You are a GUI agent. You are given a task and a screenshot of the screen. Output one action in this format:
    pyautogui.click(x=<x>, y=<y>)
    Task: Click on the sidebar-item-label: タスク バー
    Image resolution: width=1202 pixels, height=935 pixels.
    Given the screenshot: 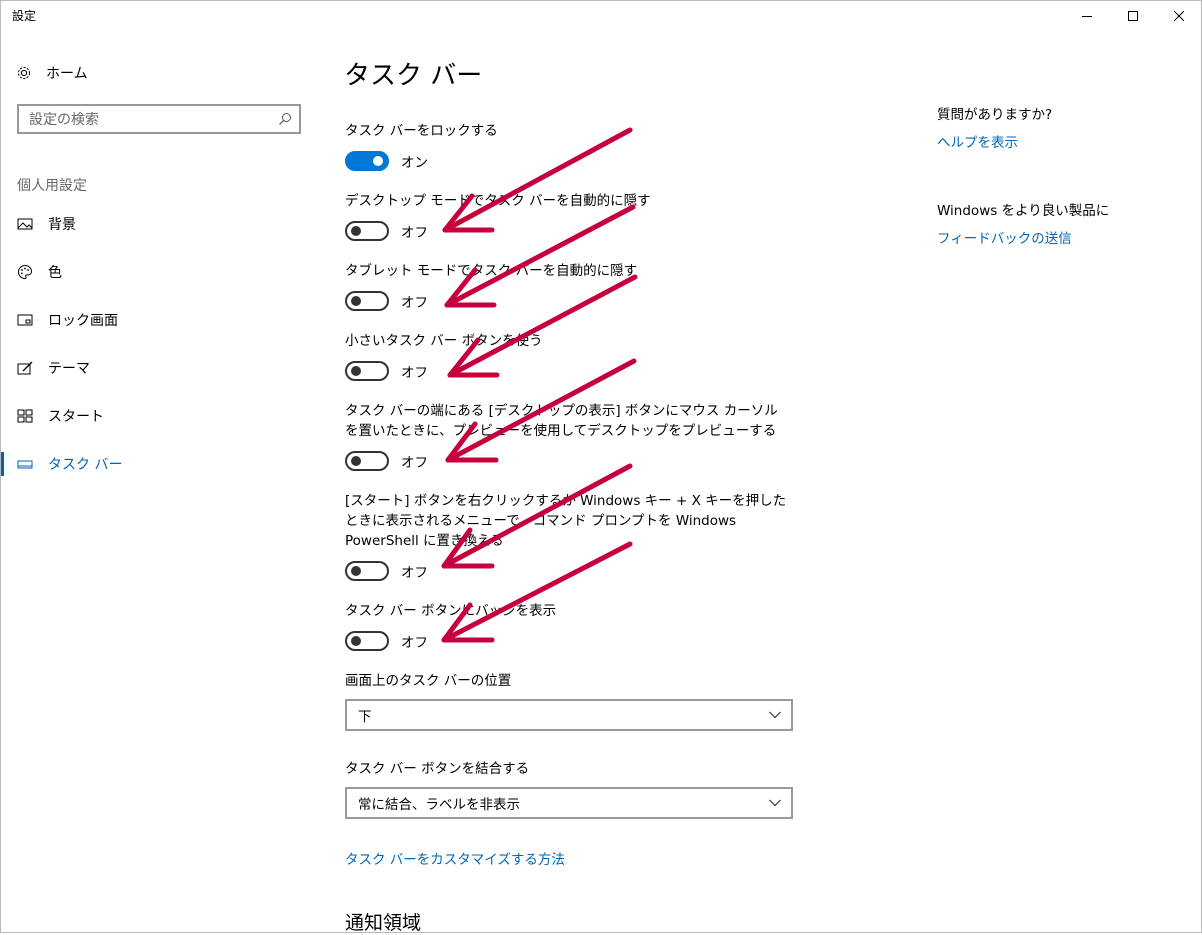 What is the action you would take?
    pyautogui.click(x=85, y=465)
    